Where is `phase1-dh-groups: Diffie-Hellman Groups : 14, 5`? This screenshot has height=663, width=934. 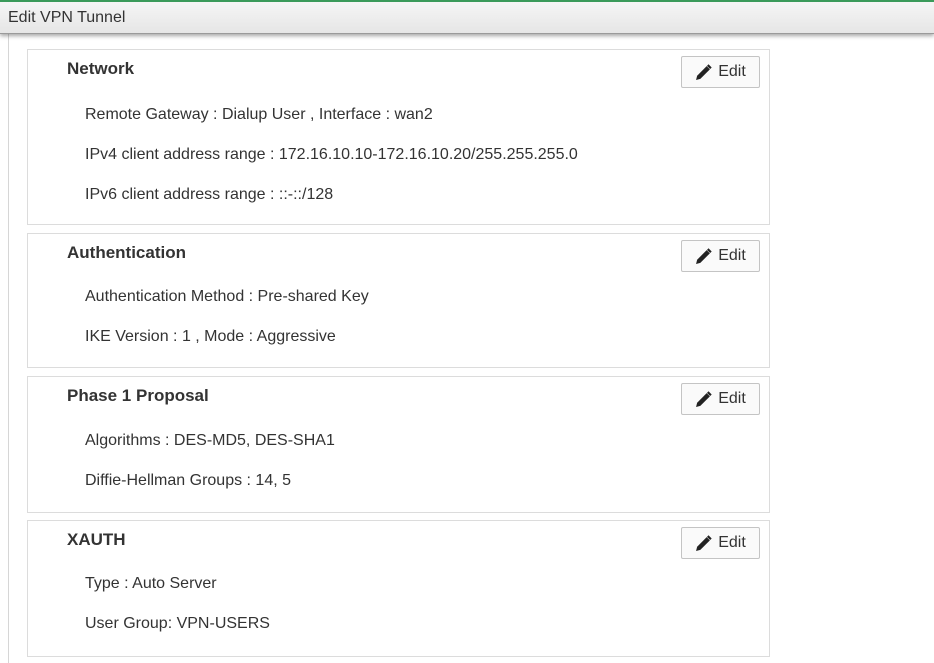 phase1-dh-groups: Diffie-Hellman Groups : 14, 5 is located at coordinates (188, 480).